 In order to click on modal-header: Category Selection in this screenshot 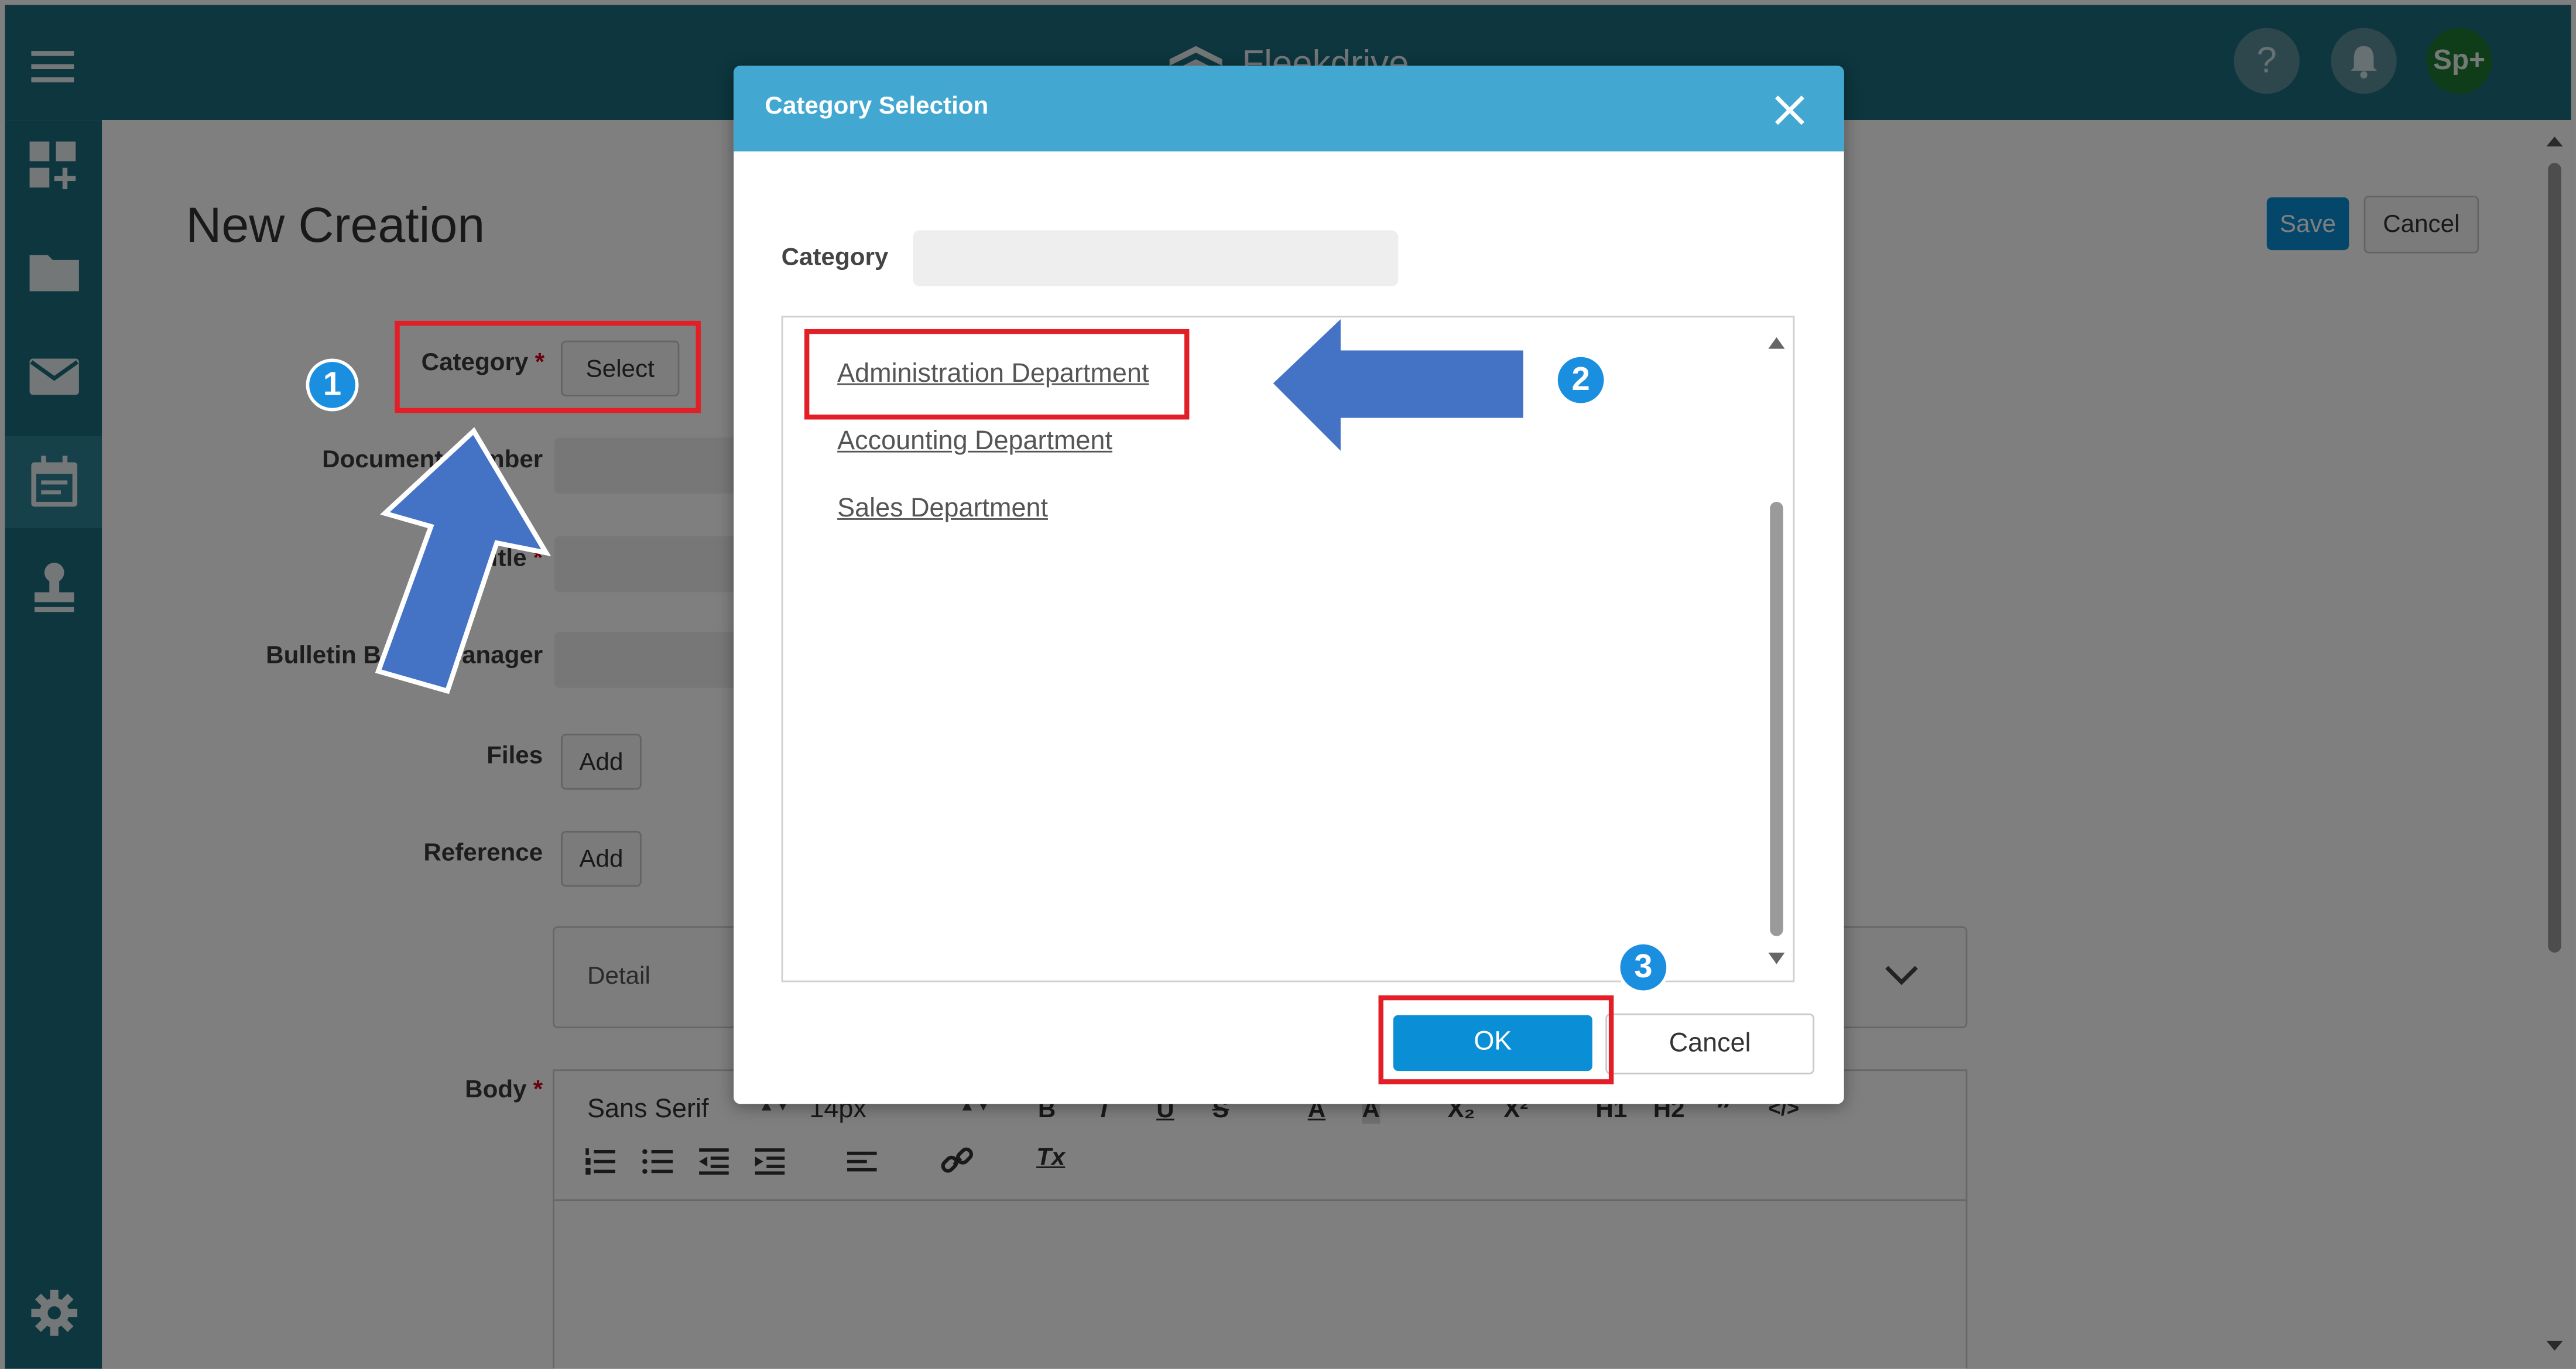, I will do `click(1289, 109)`.